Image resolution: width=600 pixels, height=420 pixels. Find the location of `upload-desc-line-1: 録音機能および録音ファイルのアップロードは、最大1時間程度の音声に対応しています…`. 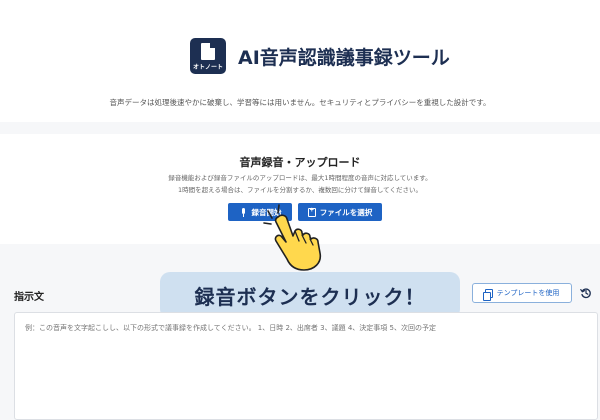

upload-desc-line-1: 録音機能および録音ファイルのアップロードは、最大1時間程度の音声に対応しています… is located at coordinates (300, 178).